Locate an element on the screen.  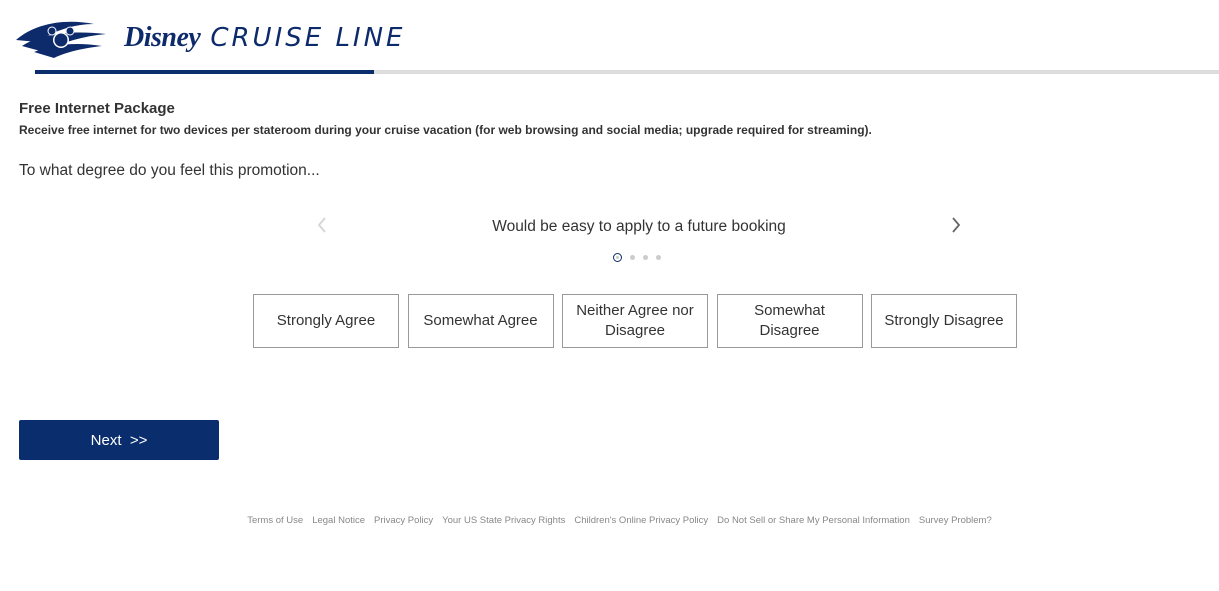
chevron-right-icon is located at coordinates (956, 225).